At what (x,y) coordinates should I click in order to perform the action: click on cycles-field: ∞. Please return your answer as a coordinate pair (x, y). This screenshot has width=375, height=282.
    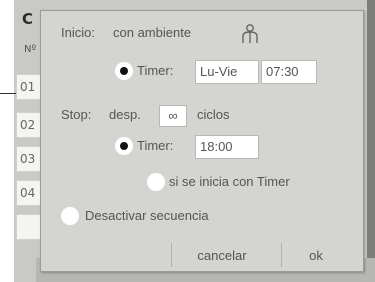
    Looking at the image, I should click on (173, 116).